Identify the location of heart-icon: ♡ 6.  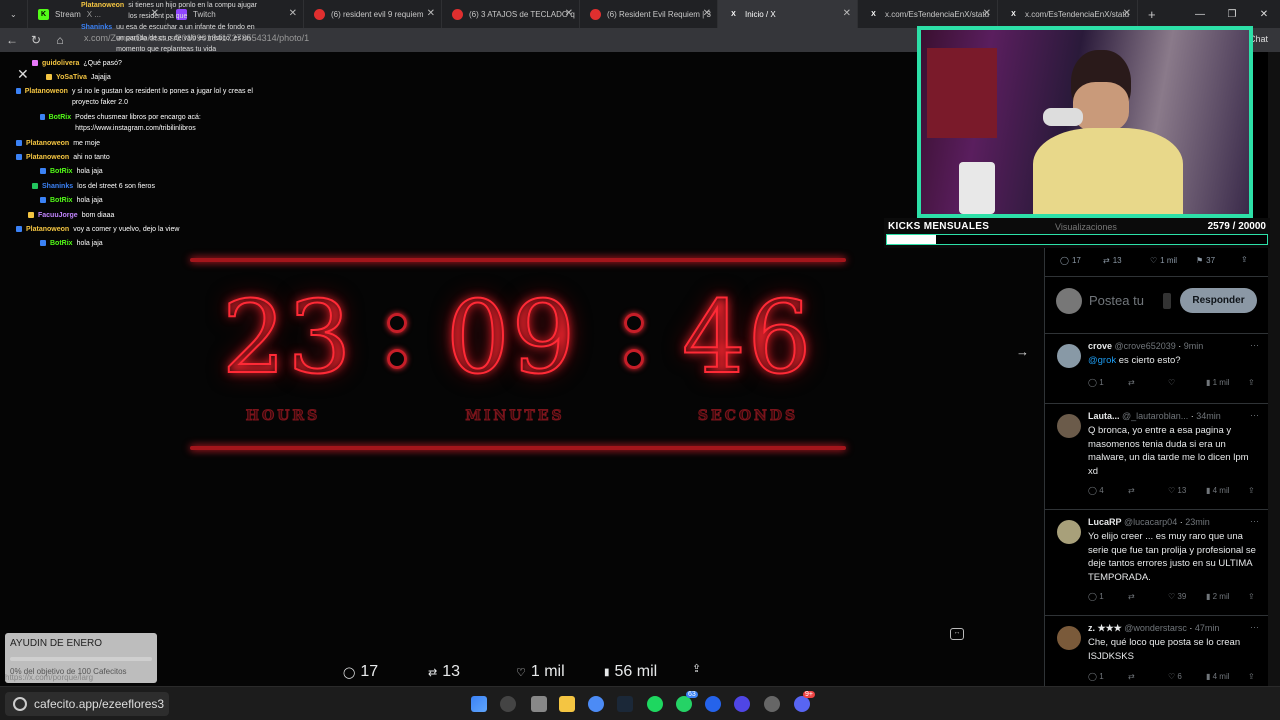
(1175, 676).